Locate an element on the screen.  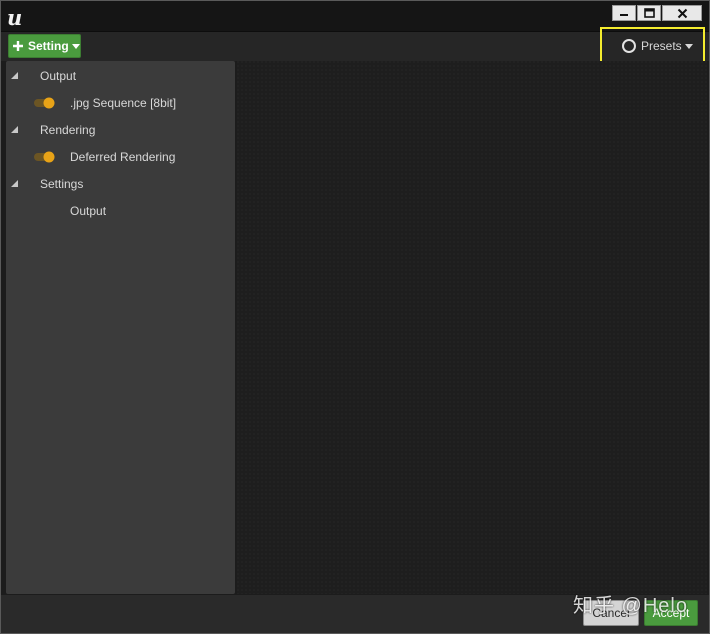
svg-text: u is located at coordinates (14, 17).